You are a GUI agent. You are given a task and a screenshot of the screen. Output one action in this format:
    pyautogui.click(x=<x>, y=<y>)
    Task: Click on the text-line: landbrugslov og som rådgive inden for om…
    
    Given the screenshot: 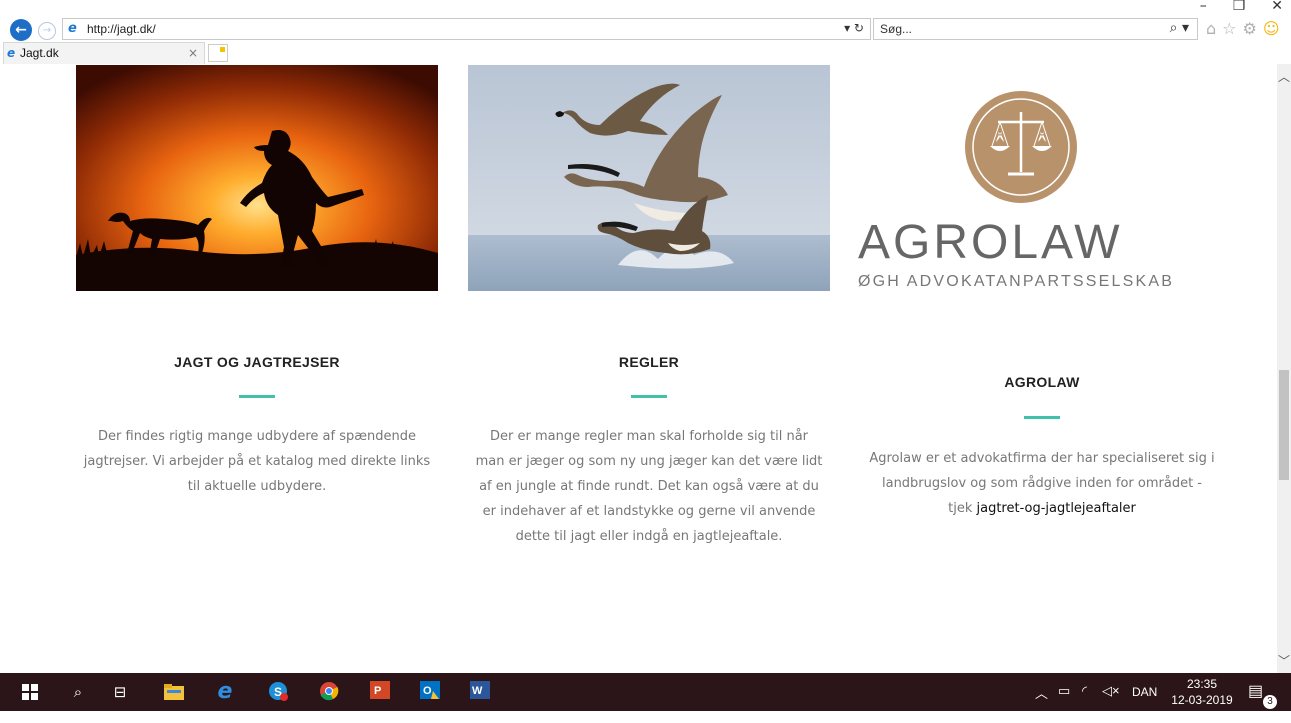 What is the action you would take?
    pyautogui.click(x=1041, y=483)
    